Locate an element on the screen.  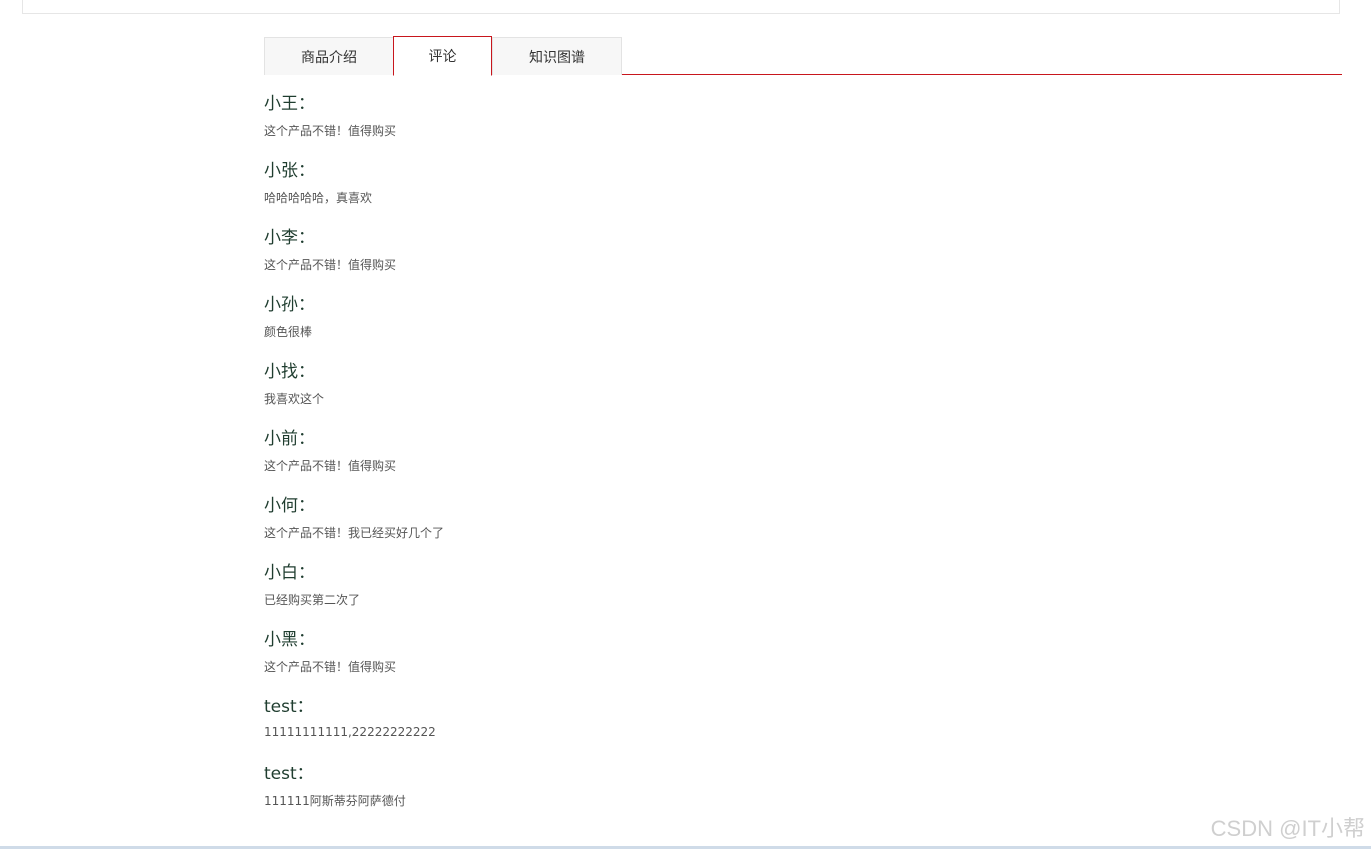
comment-item: 小前： 这个产品不错！值得购买 is located at coordinates (764, 454).